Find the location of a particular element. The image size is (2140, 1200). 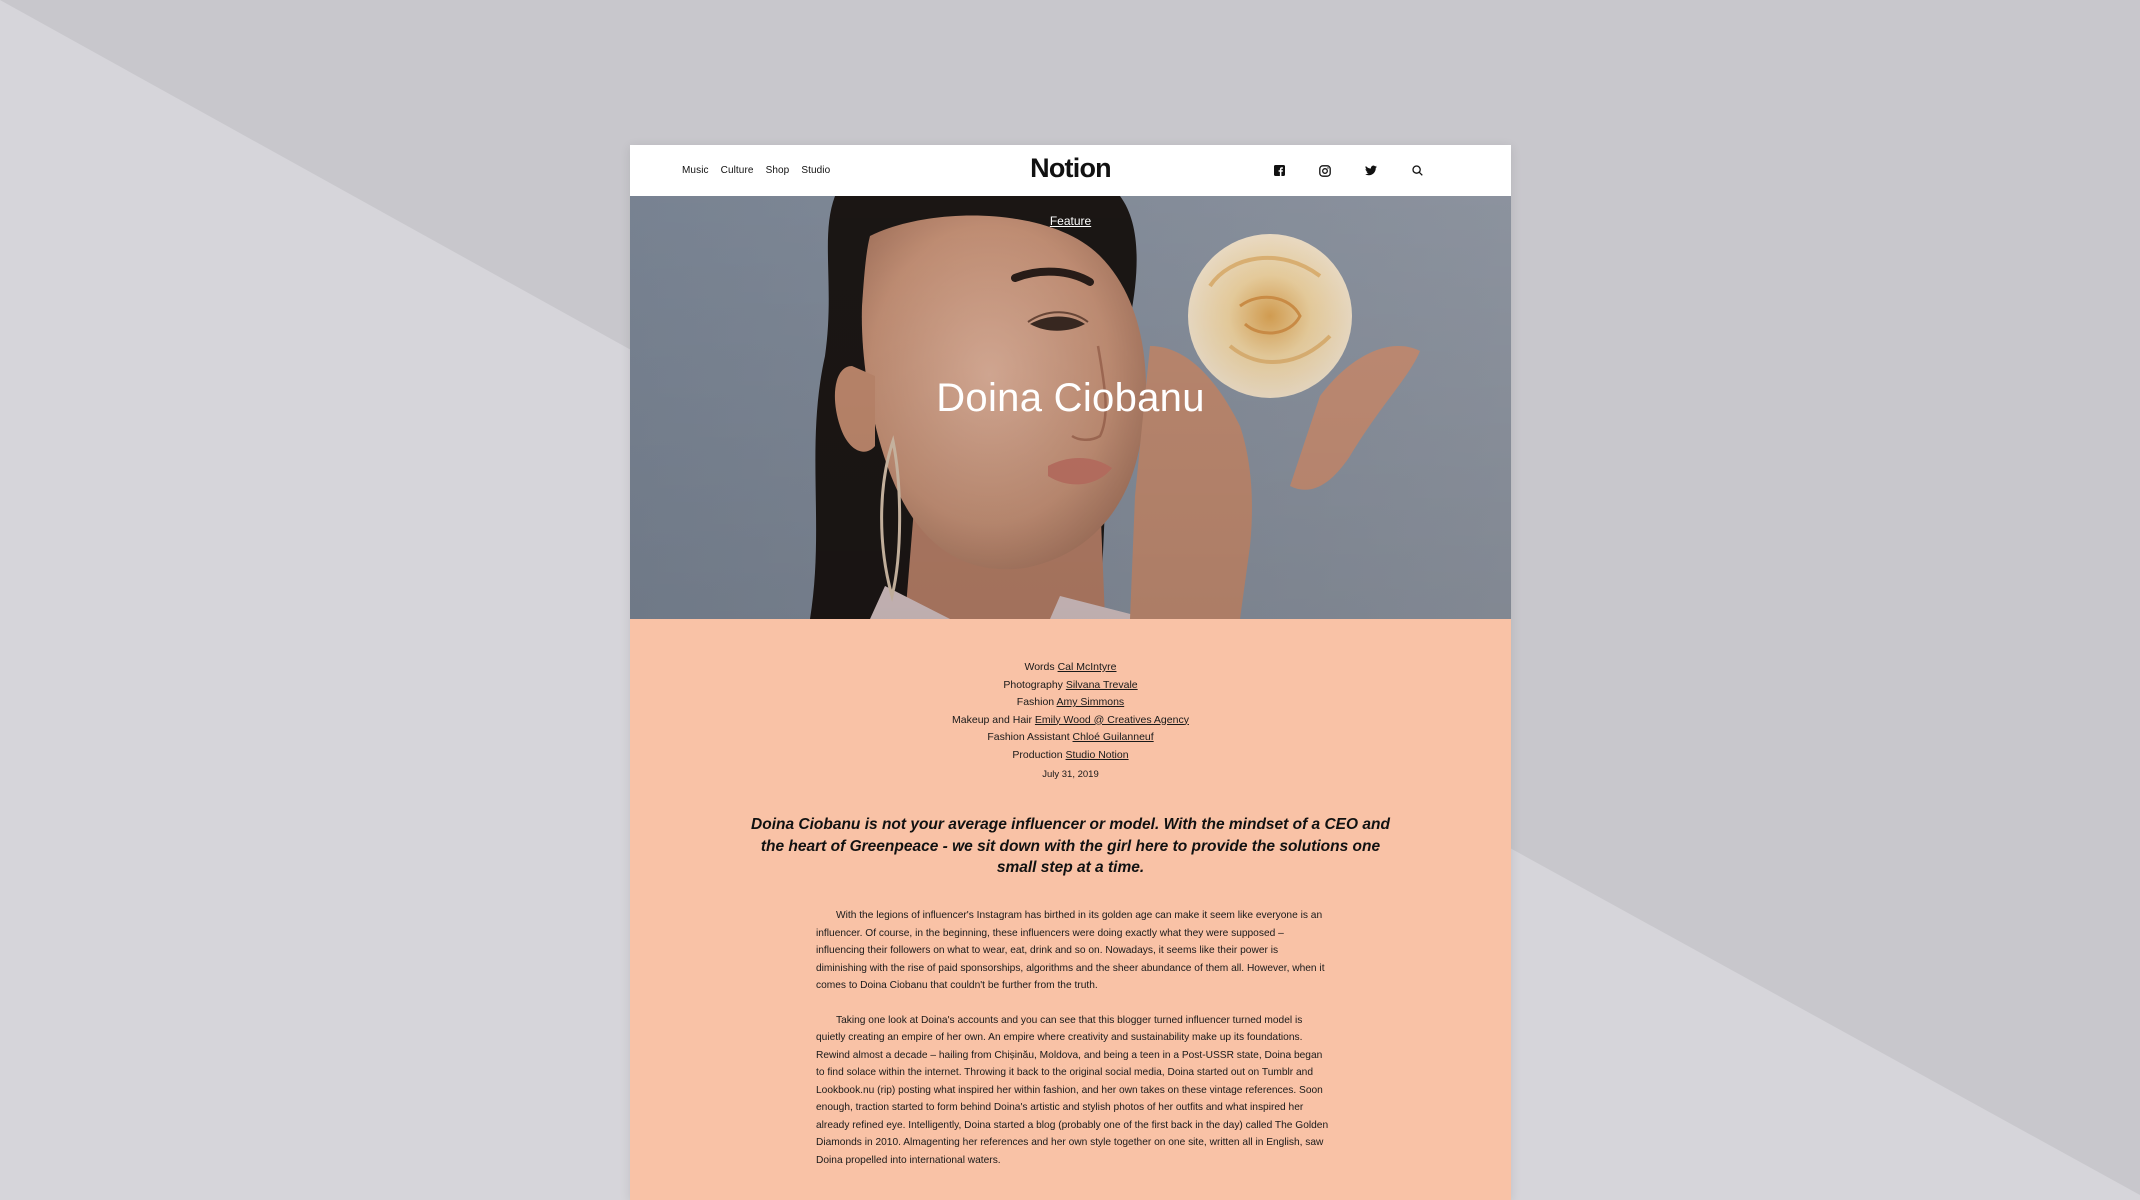

instagram-icon is located at coordinates (1325, 171).